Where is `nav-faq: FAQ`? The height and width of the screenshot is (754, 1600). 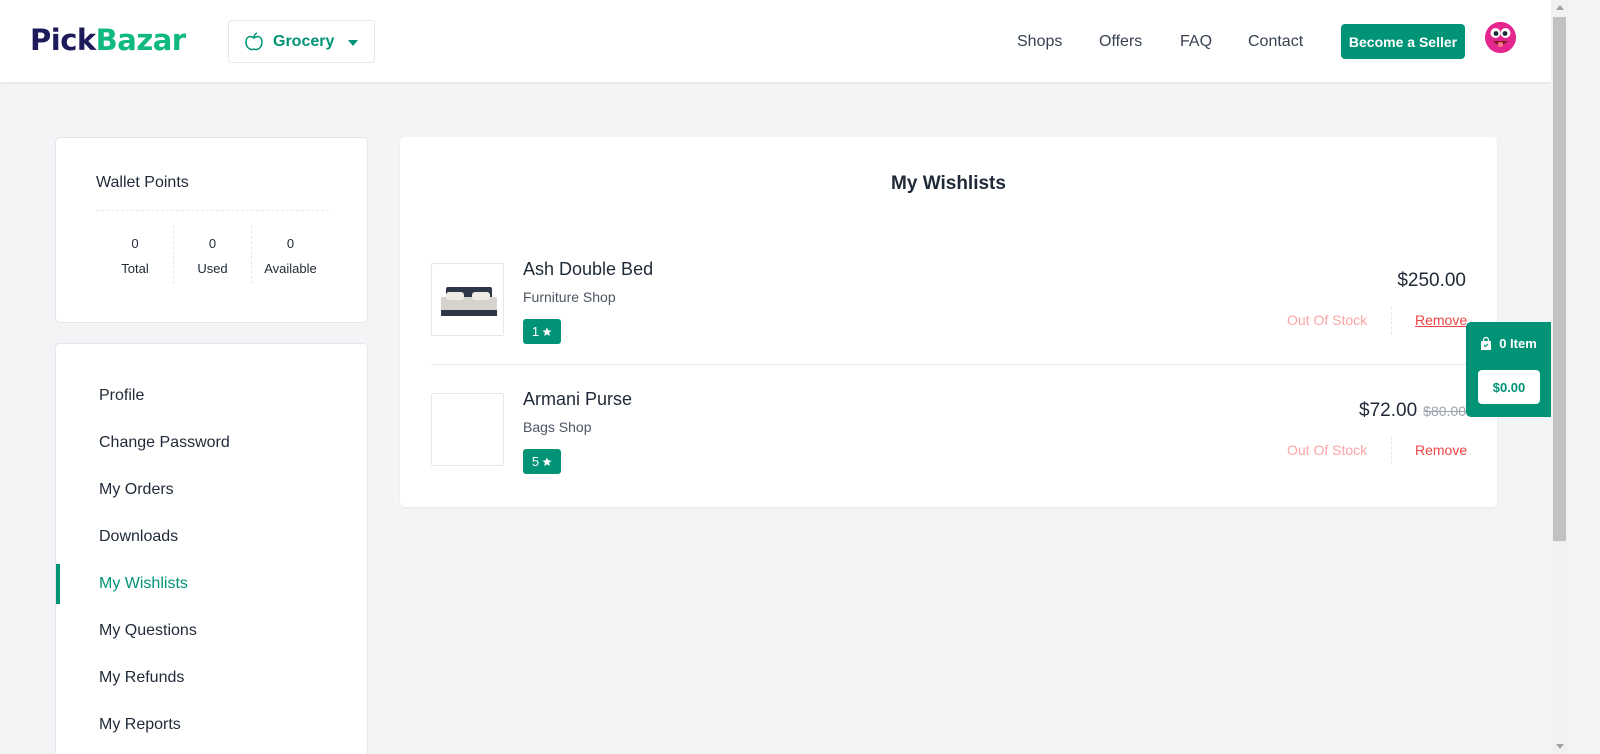 nav-faq: FAQ is located at coordinates (1196, 42).